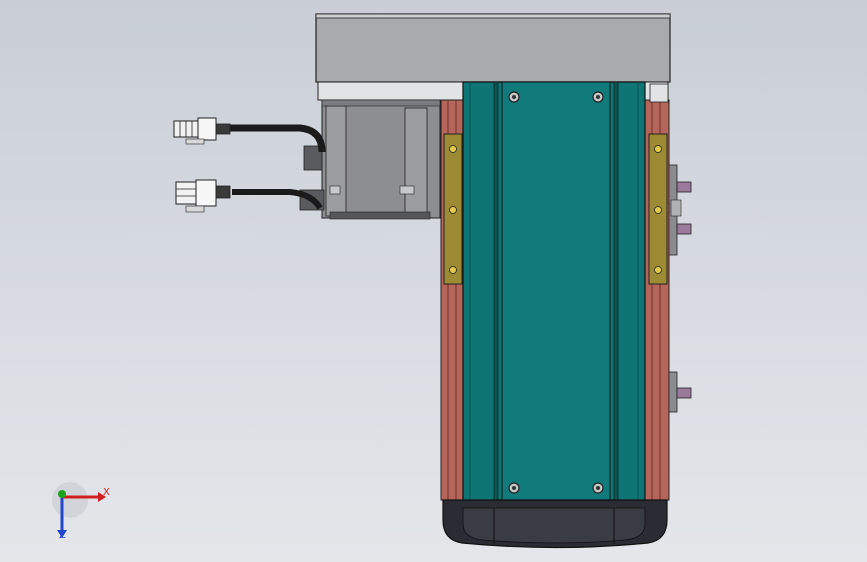  I want to click on z-axis-label: Z, so click(62, 535).